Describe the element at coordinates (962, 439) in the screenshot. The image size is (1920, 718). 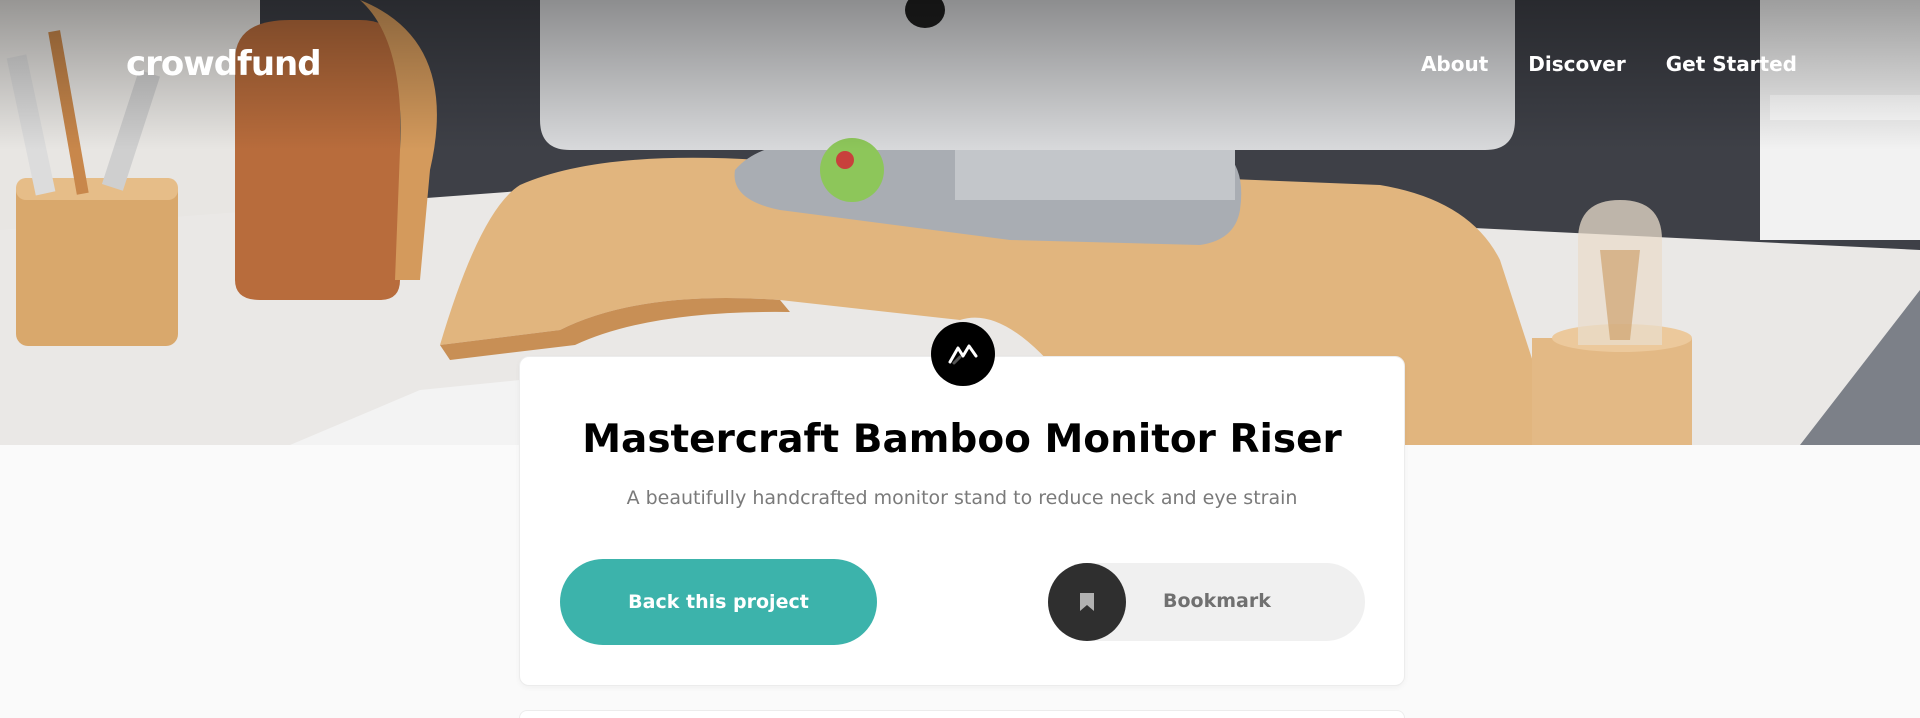
I see `project-title: Mastercraft Bamboo Monitor Riser` at that location.